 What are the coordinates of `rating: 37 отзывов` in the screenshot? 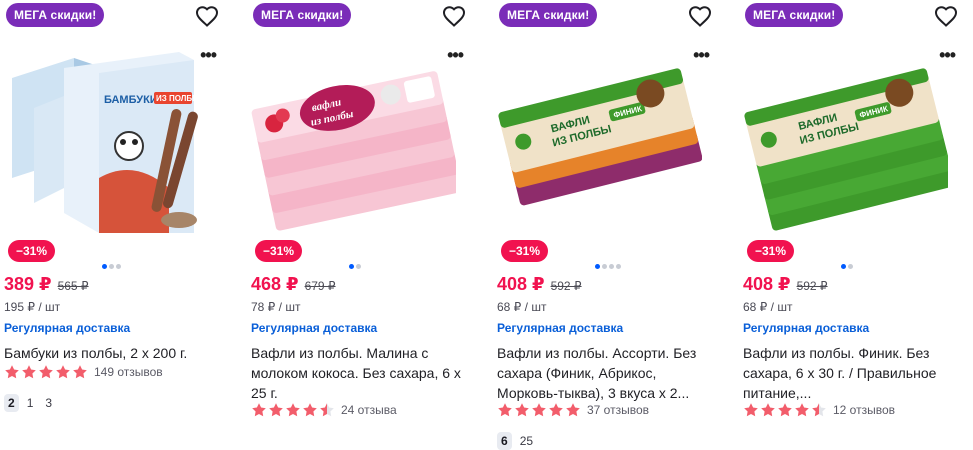 It's located at (573, 410).